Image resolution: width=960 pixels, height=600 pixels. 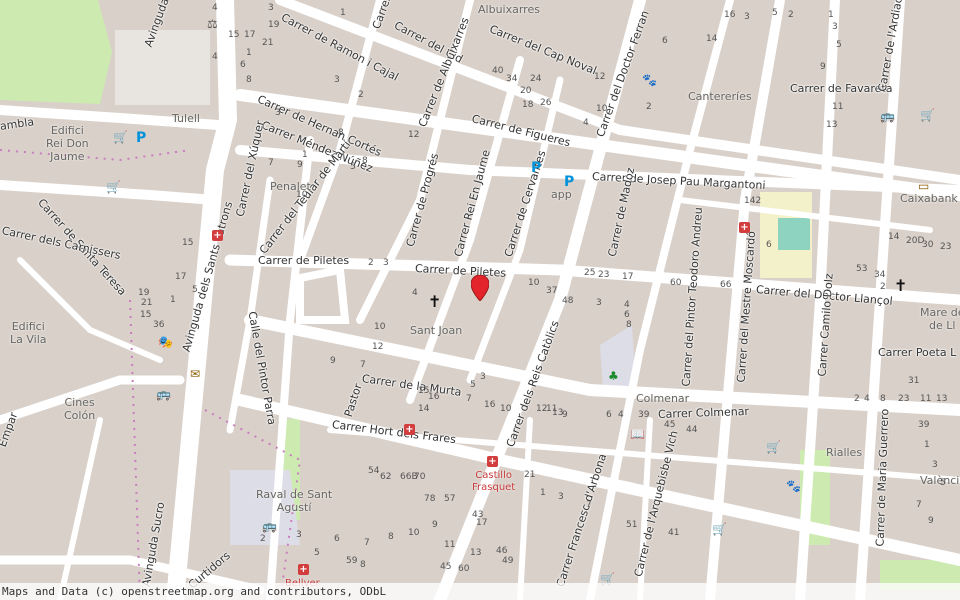 What do you see at coordinates (946, 247) in the screenshot?
I see `house-number: 23` at bounding box center [946, 247].